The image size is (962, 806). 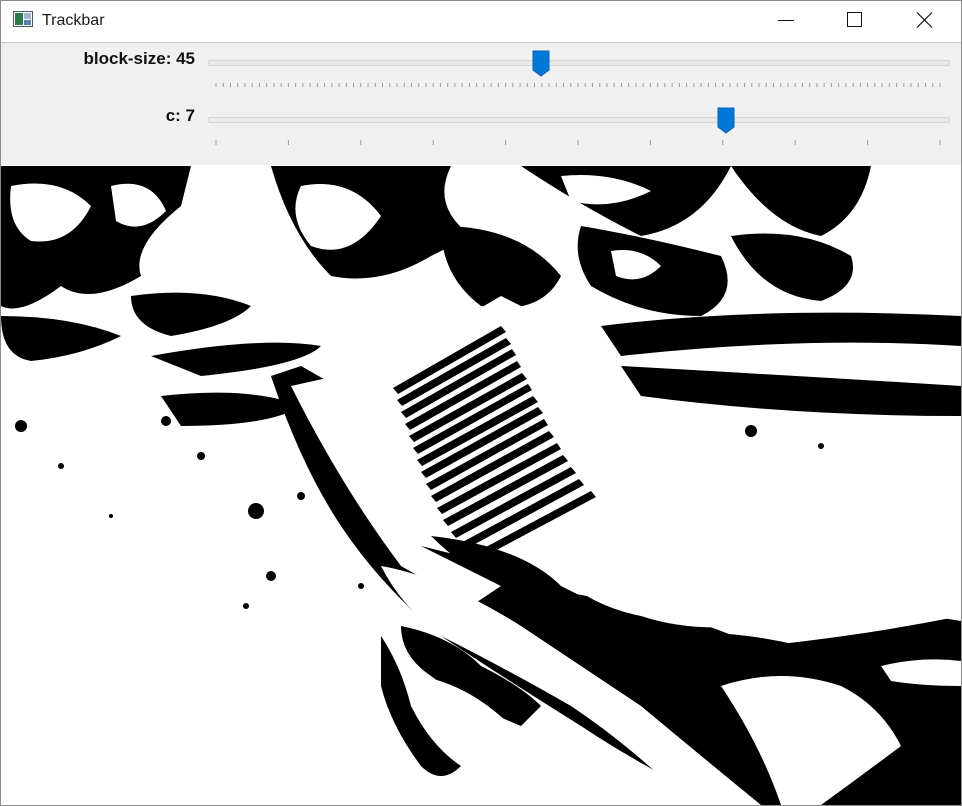 I want to click on close-button, so click(x=925, y=21).